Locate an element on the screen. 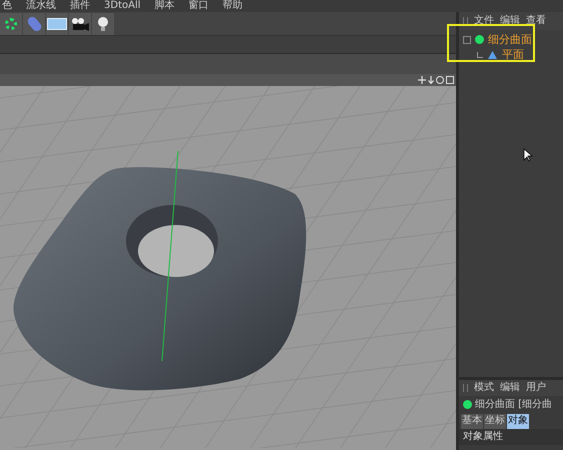 The width and height of the screenshot is (563, 450). triangle-icon is located at coordinates (492, 55).